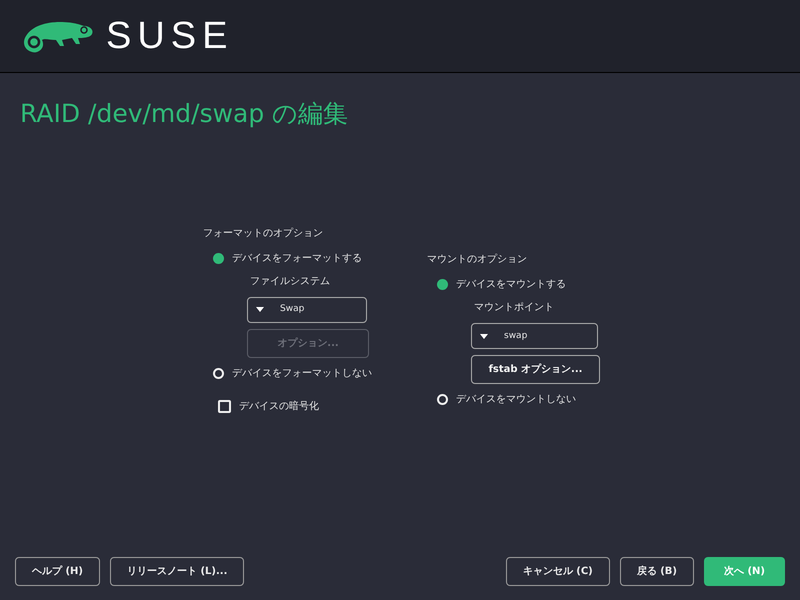 This screenshot has height=600, width=800. I want to click on dropdown: Swap, so click(307, 309).